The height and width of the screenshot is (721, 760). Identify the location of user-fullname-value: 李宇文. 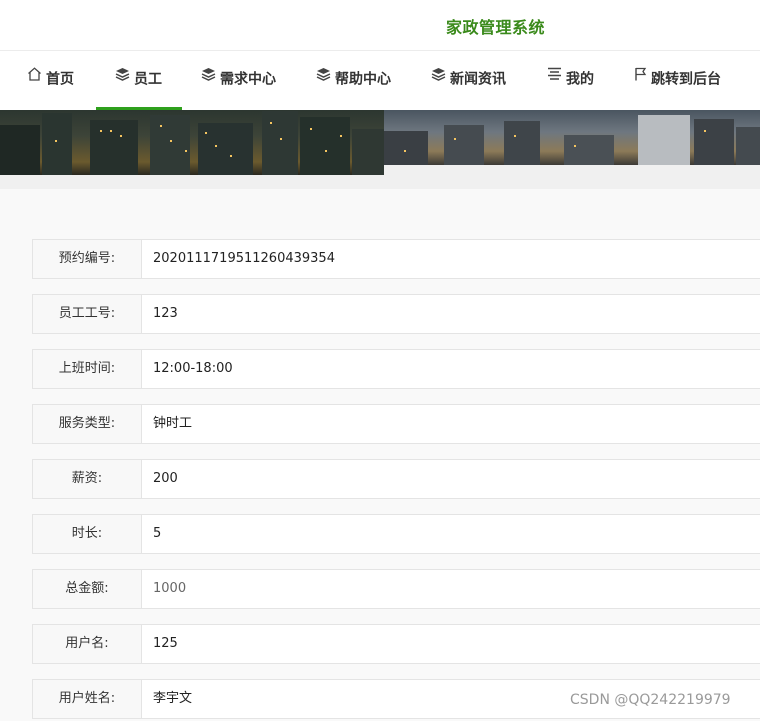
(173, 698).